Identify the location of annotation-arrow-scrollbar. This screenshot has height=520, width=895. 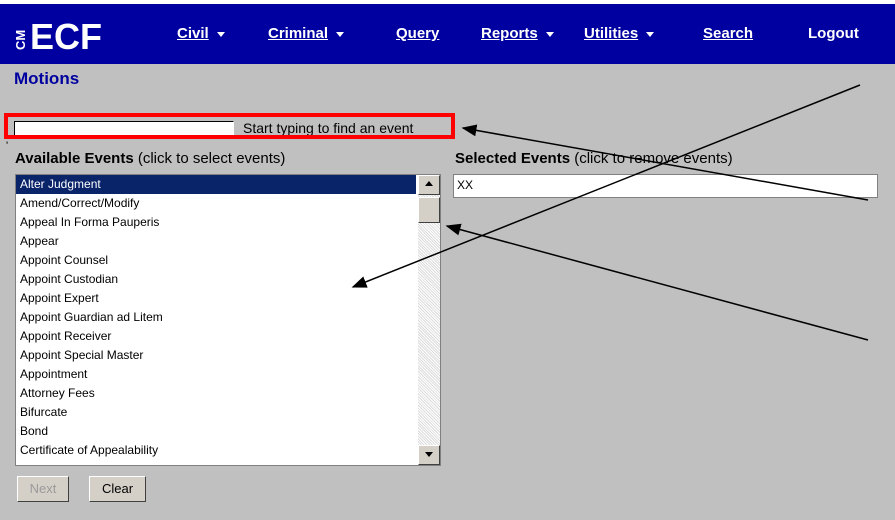
(657, 282).